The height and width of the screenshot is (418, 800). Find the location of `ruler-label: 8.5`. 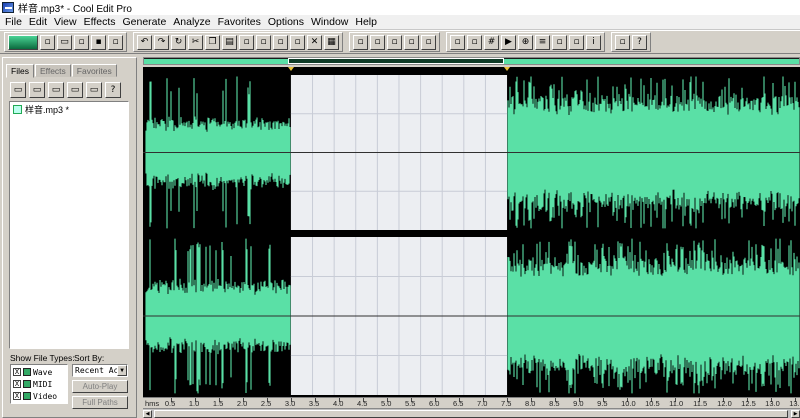

ruler-label: 8.5 is located at coordinates (554, 403).